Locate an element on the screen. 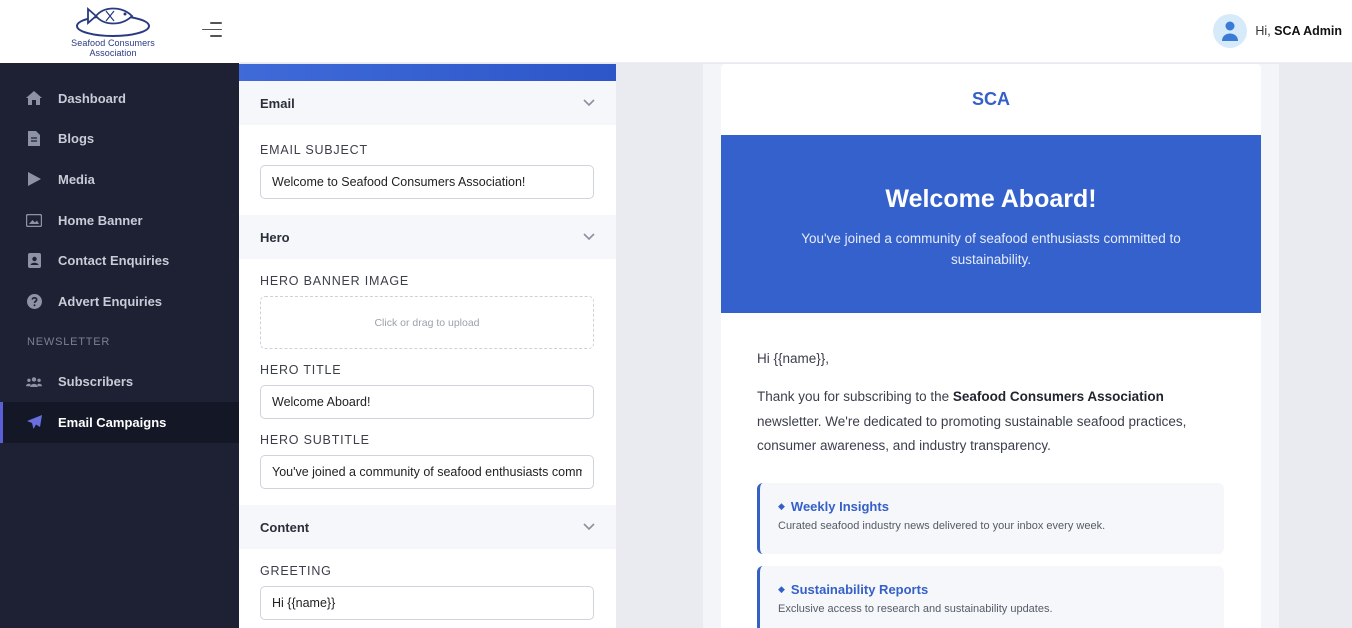 This screenshot has width=1352, height=628. avatar is located at coordinates (1230, 31).